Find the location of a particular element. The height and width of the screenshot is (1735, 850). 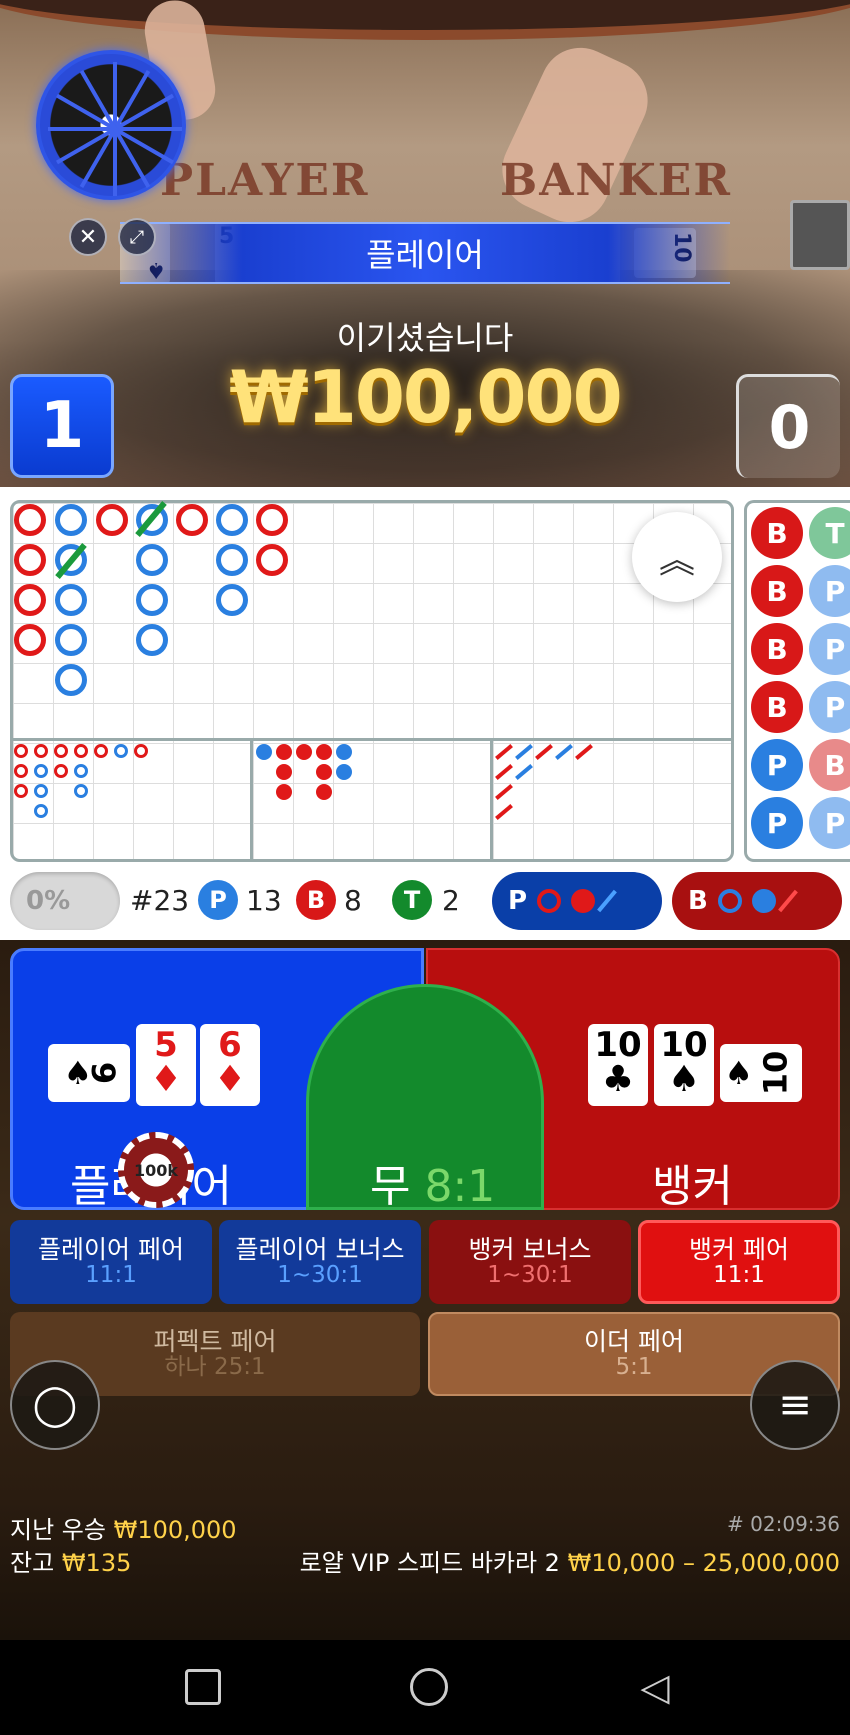

table-info: 로얄 VIP 스피드 바카라 2 ₩10,000 – 25,000,000 is located at coordinates (570, 1560).